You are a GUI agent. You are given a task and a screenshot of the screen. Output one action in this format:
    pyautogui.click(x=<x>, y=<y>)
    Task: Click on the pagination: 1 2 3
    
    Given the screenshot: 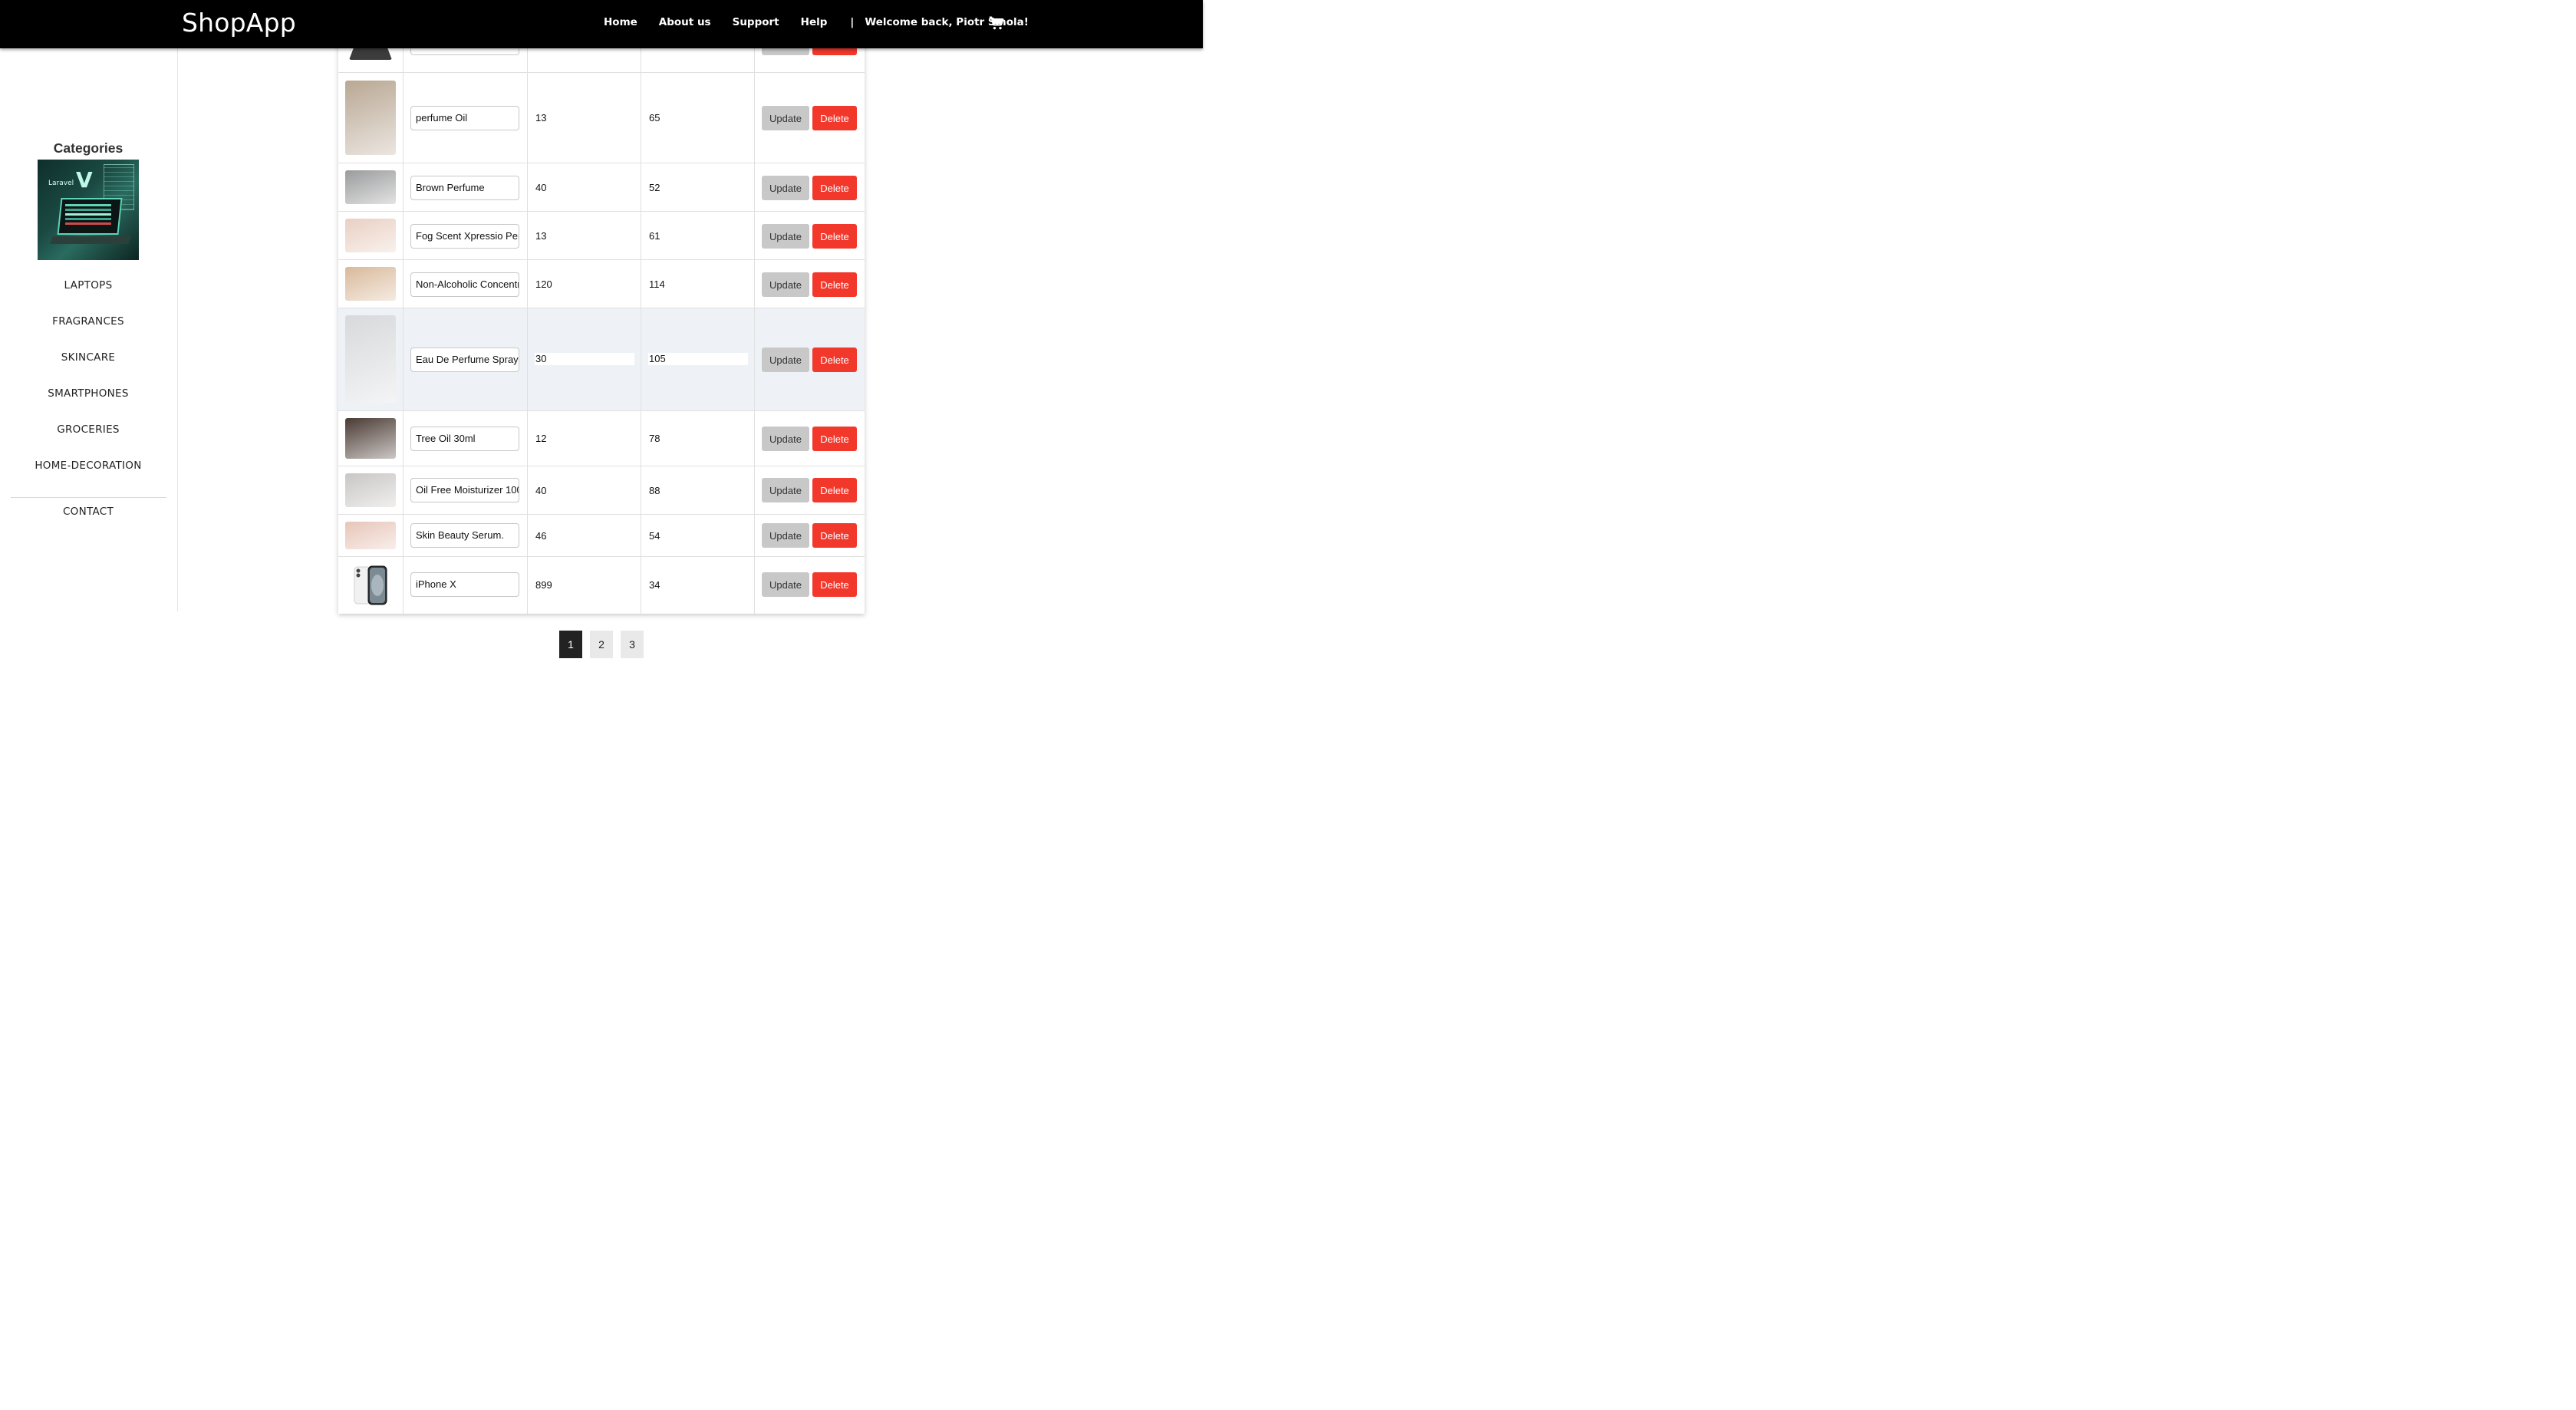 What is the action you would take?
    pyautogui.click(x=605, y=645)
    